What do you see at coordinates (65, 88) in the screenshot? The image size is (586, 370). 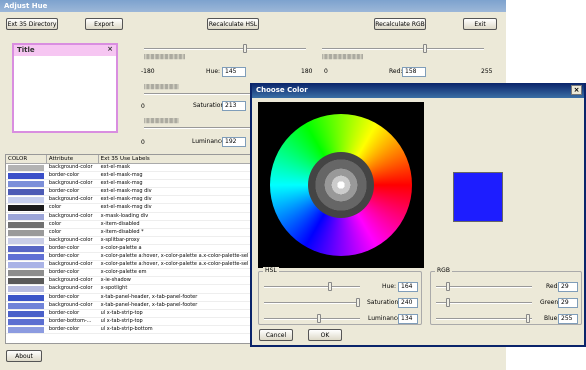 I see `preview-window: Title ×` at bounding box center [65, 88].